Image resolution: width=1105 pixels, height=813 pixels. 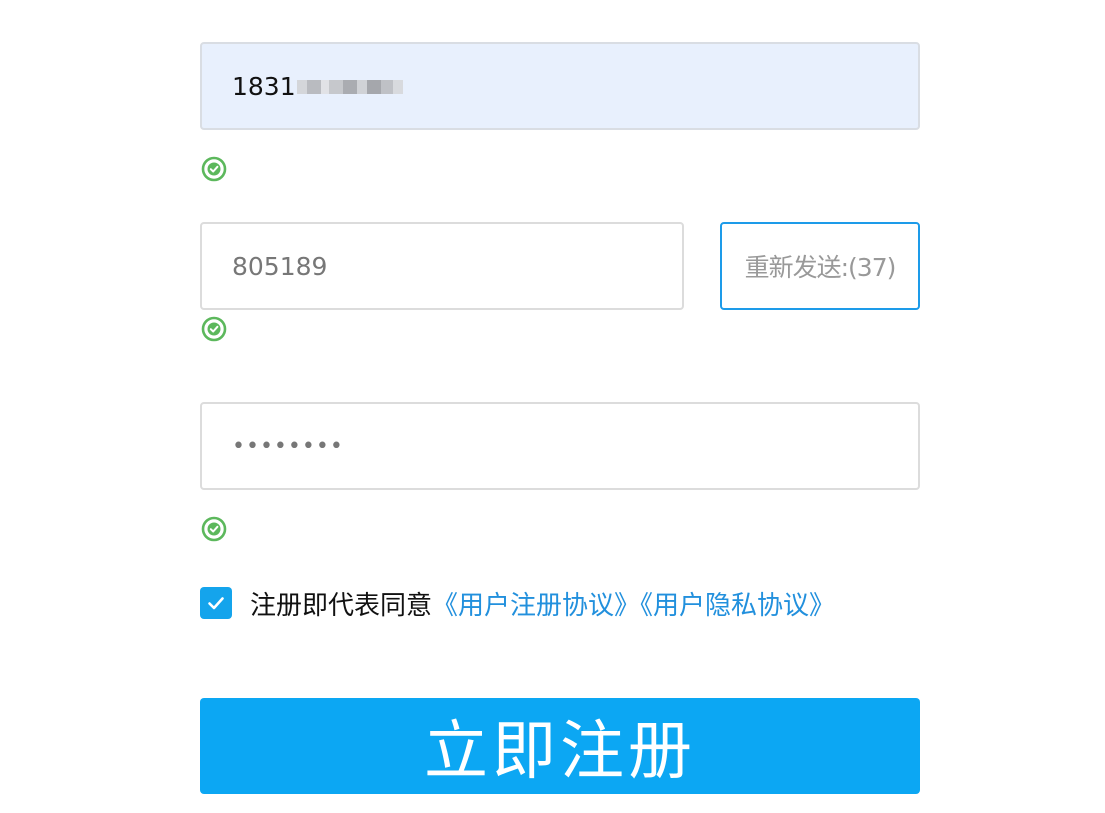 I want to click on checkmark-icon, so click(x=216, y=603).